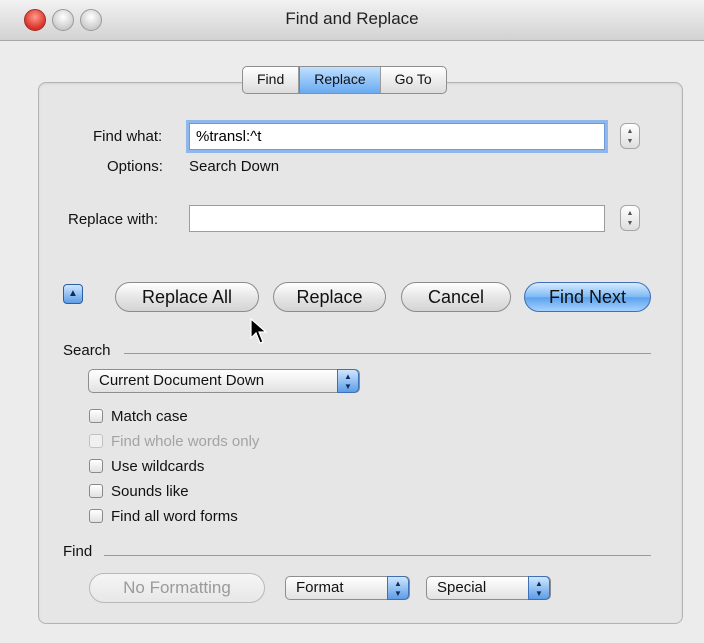 The width and height of the screenshot is (704, 643). What do you see at coordinates (340, 80) in the screenshot?
I see `tab-replace: Replace` at bounding box center [340, 80].